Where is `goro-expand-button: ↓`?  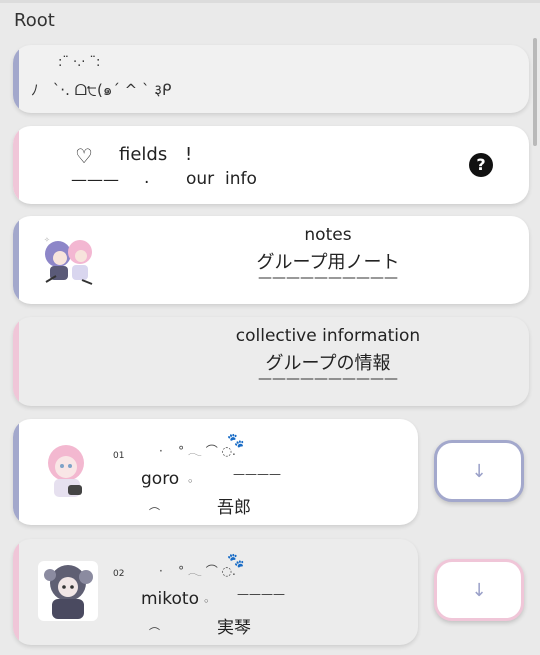
goro-expand-button: ↓ is located at coordinates (479, 471).